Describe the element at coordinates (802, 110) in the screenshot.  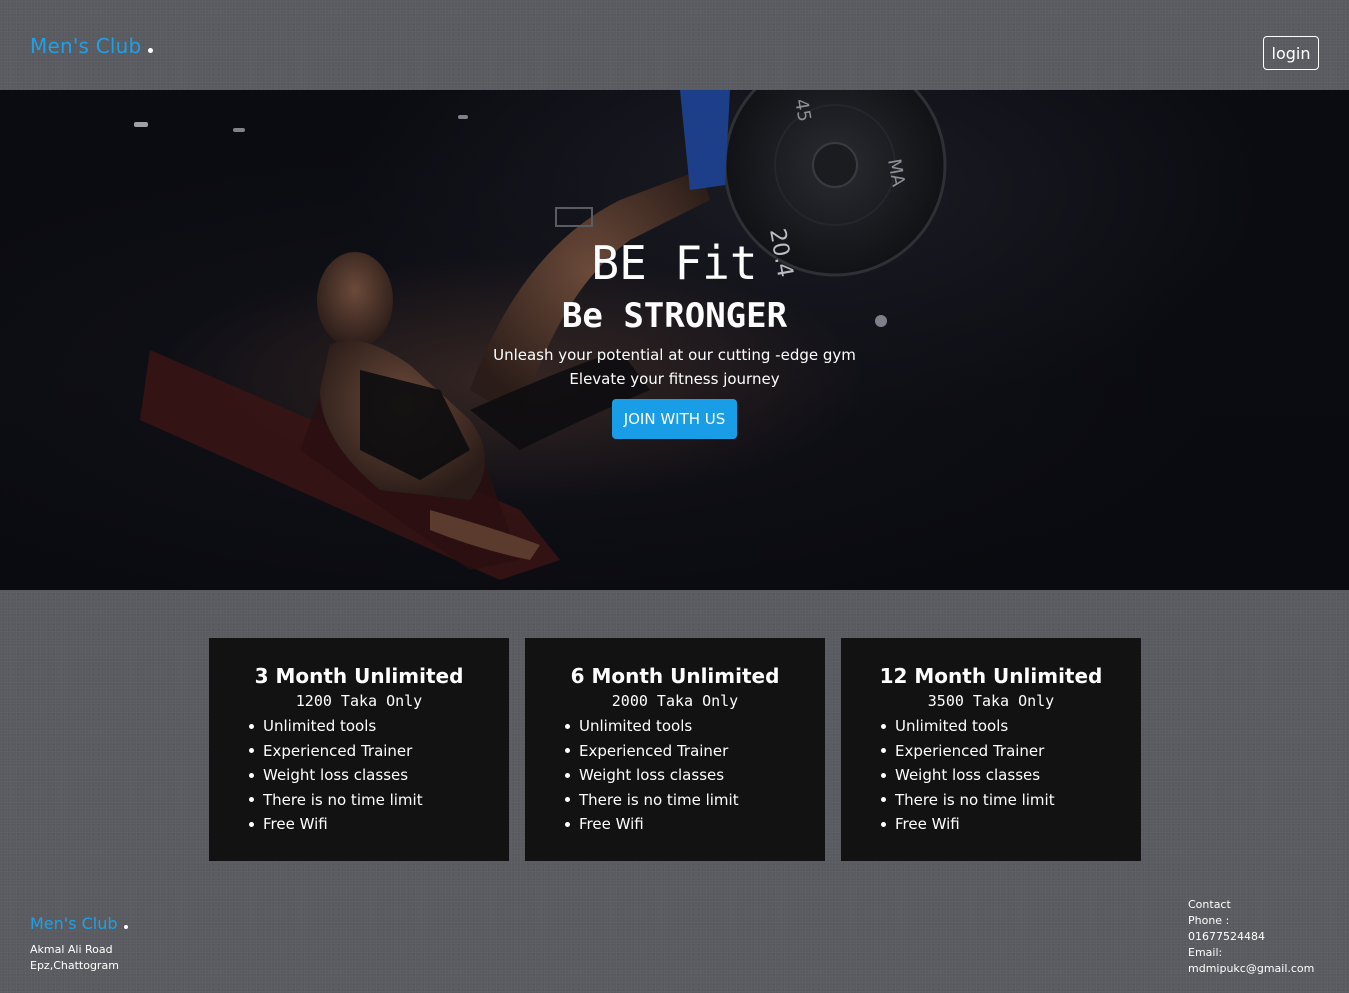
I see `plate-weight-label: 45` at that location.